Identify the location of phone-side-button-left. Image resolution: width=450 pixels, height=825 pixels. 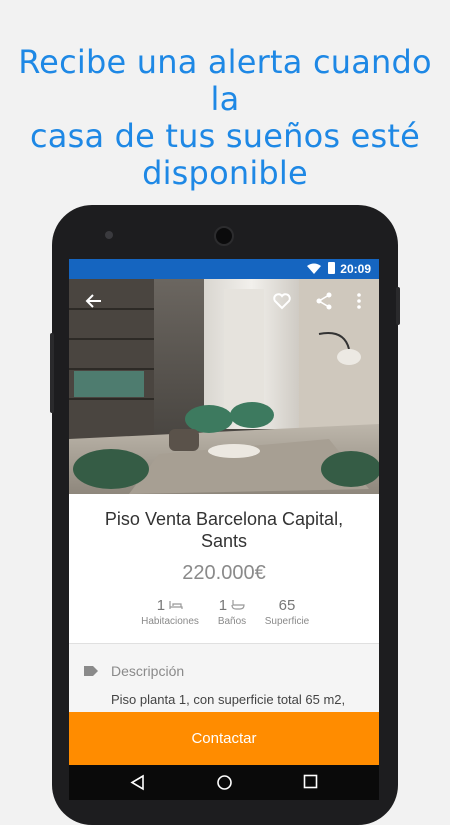
(52, 373).